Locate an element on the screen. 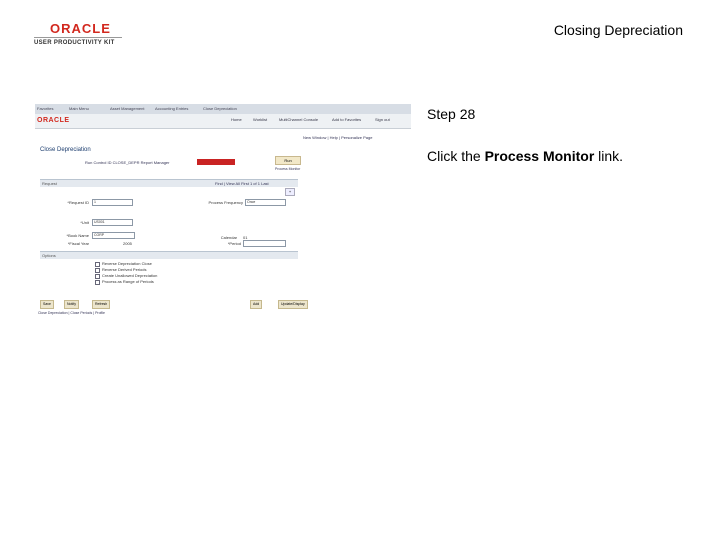 The height and width of the screenshot is (540, 720). unit-field: US001 is located at coordinates (112, 222).